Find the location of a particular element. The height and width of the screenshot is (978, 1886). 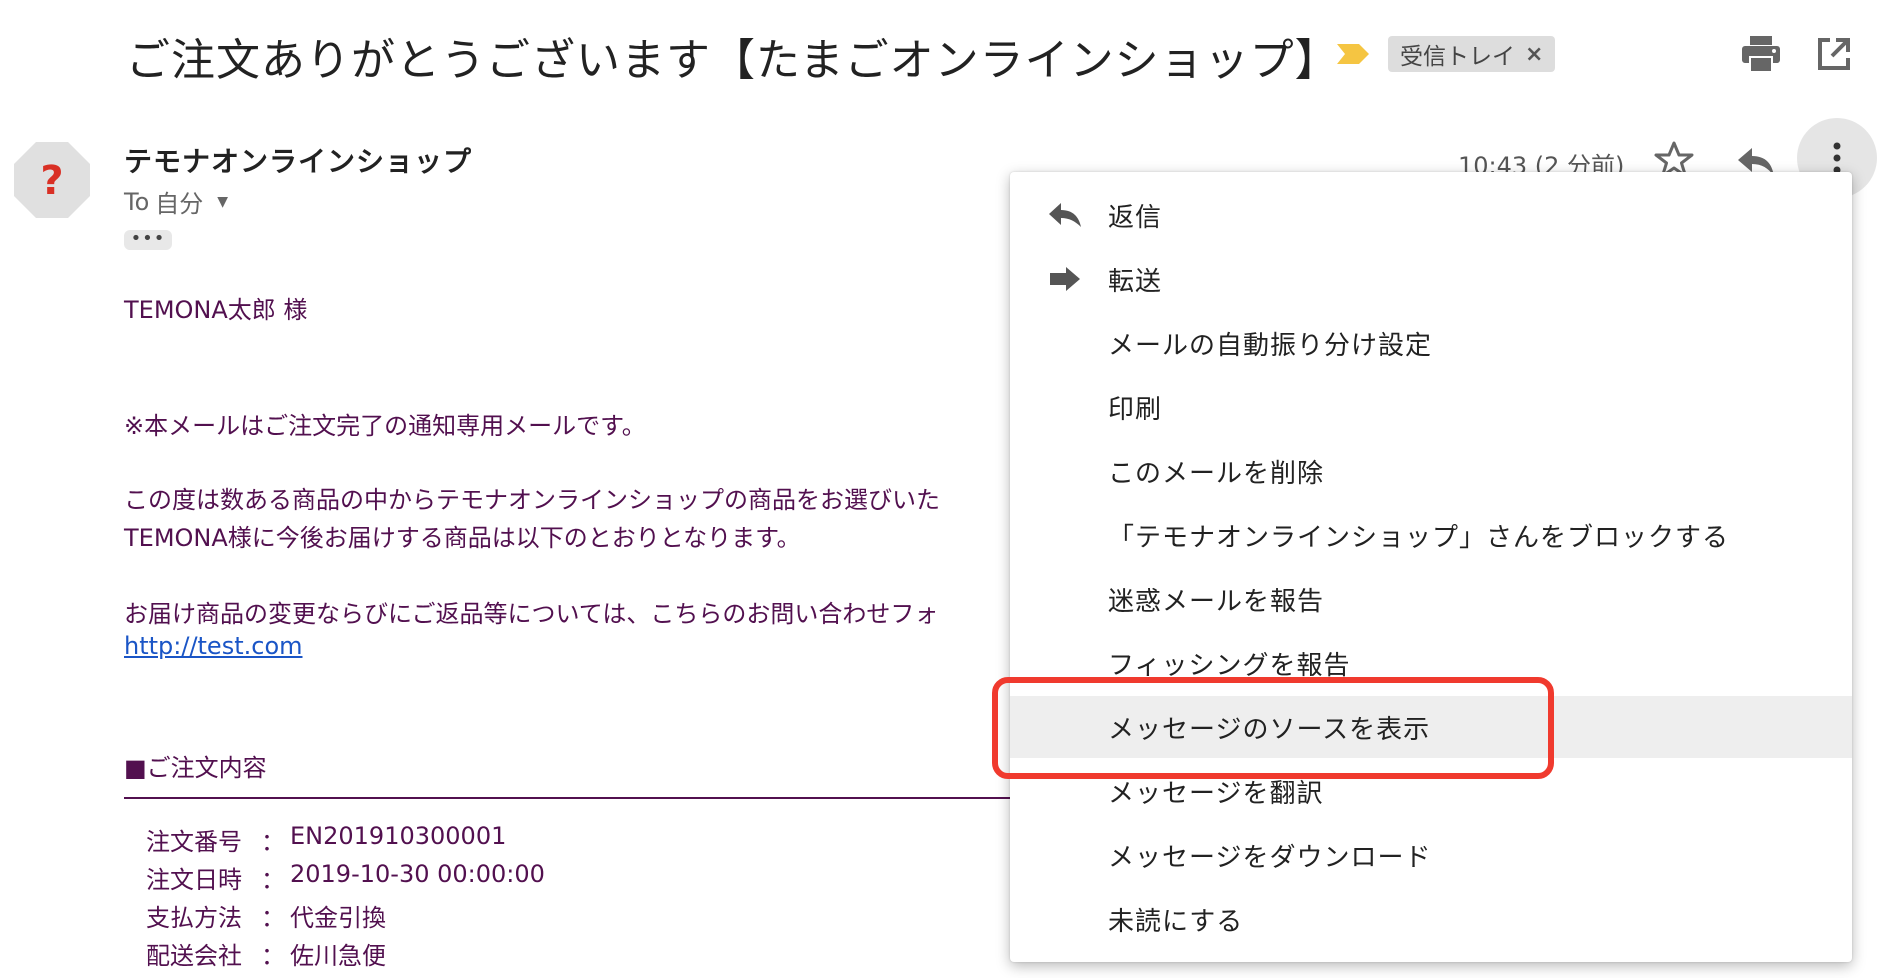

paragraph-line: この度は数ある商品の中からテモナオンラインショップの商品をお選びいた is located at coordinates (532, 500).